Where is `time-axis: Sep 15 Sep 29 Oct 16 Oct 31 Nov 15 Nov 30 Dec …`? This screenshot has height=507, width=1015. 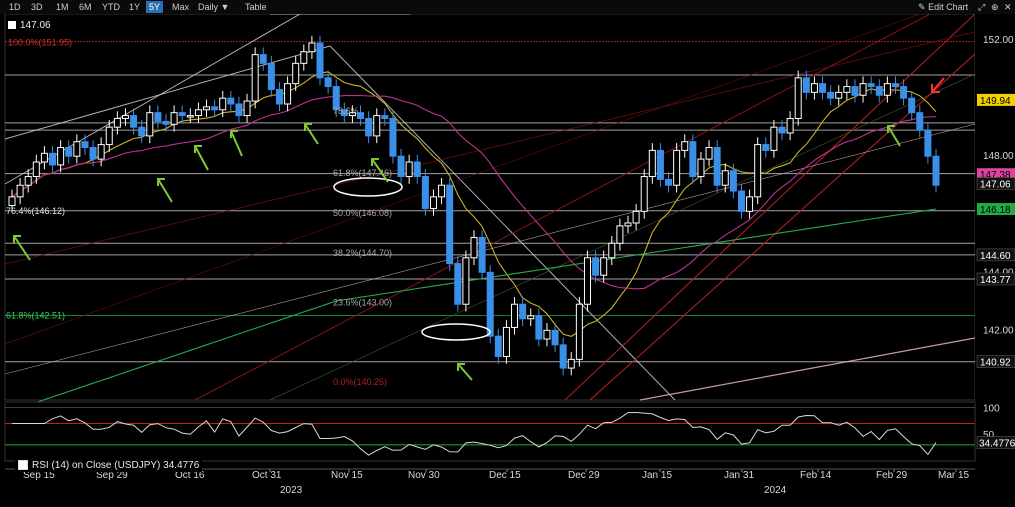
time-axis: Sep 15 Sep 29 Oct 16 Oct 31 Nov 15 Nov 30 Dec … is located at coordinates (490, 482).